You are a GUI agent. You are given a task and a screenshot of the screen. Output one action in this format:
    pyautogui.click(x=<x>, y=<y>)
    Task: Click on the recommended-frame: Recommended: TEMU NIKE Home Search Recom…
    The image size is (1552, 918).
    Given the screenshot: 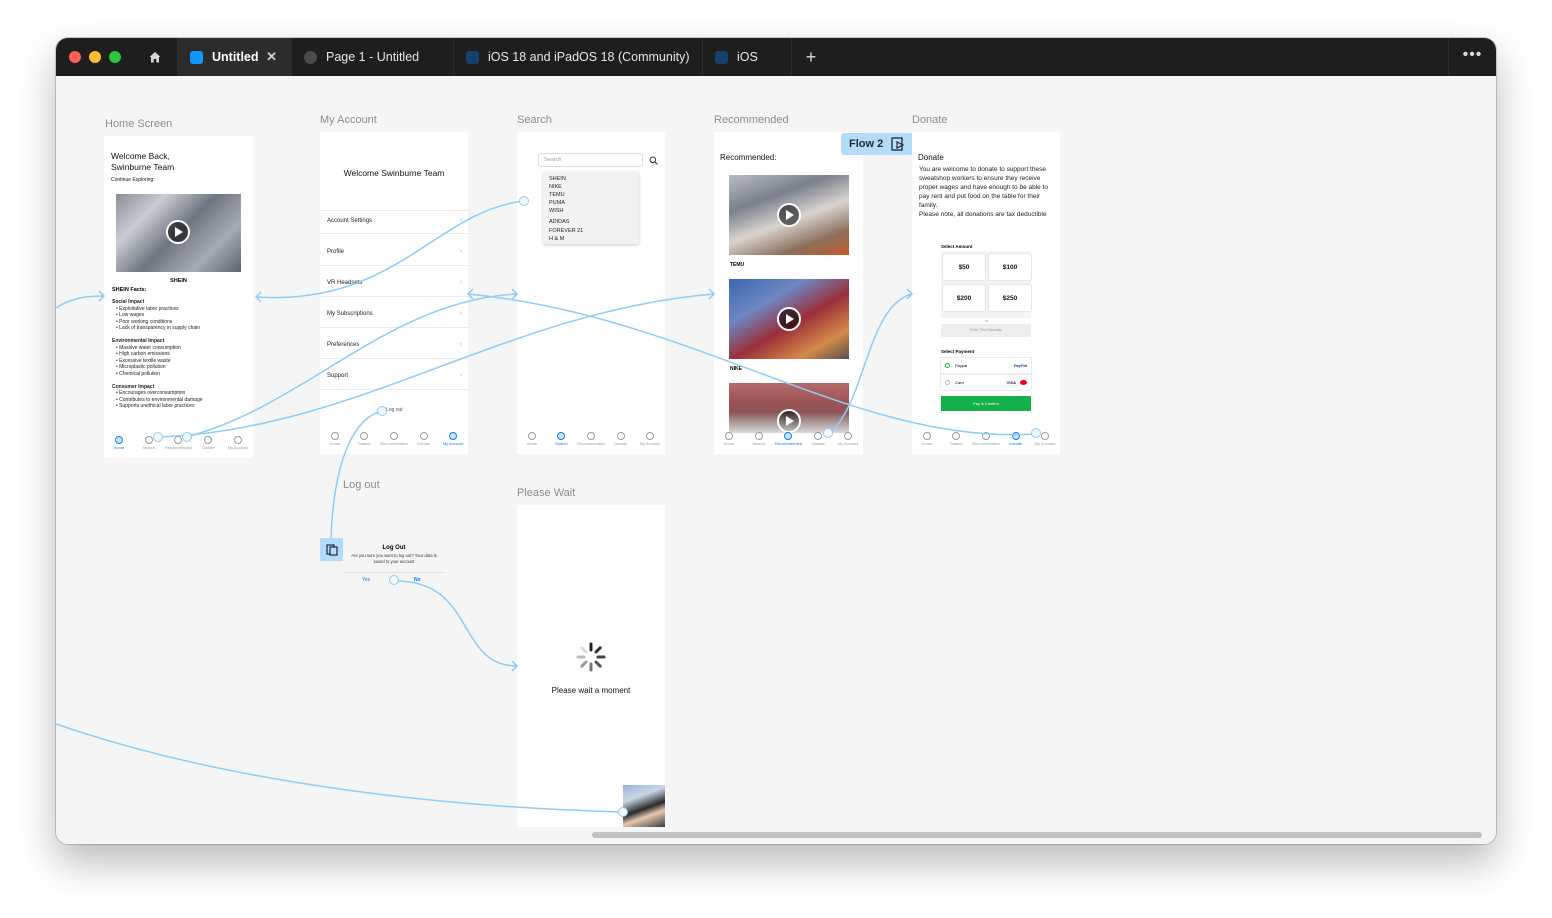 What is the action you would take?
    pyautogui.click(x=788, y=293)
    